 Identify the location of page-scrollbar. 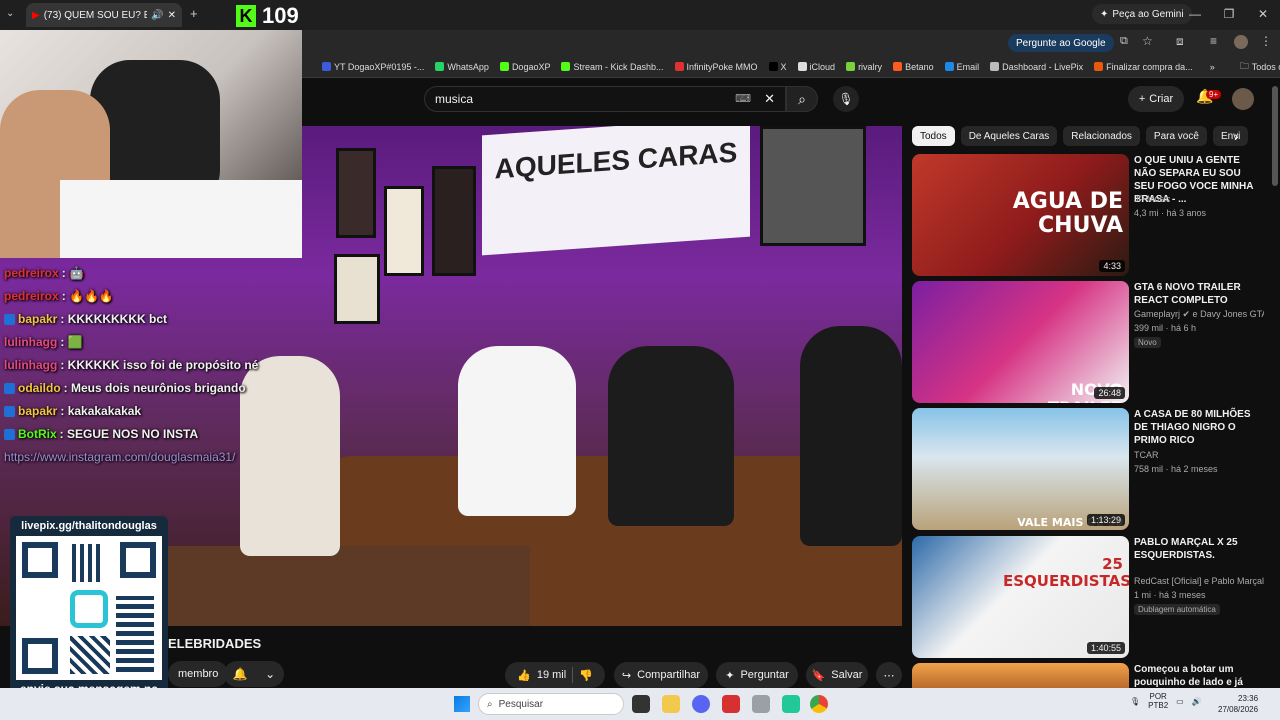
(1275, 136).